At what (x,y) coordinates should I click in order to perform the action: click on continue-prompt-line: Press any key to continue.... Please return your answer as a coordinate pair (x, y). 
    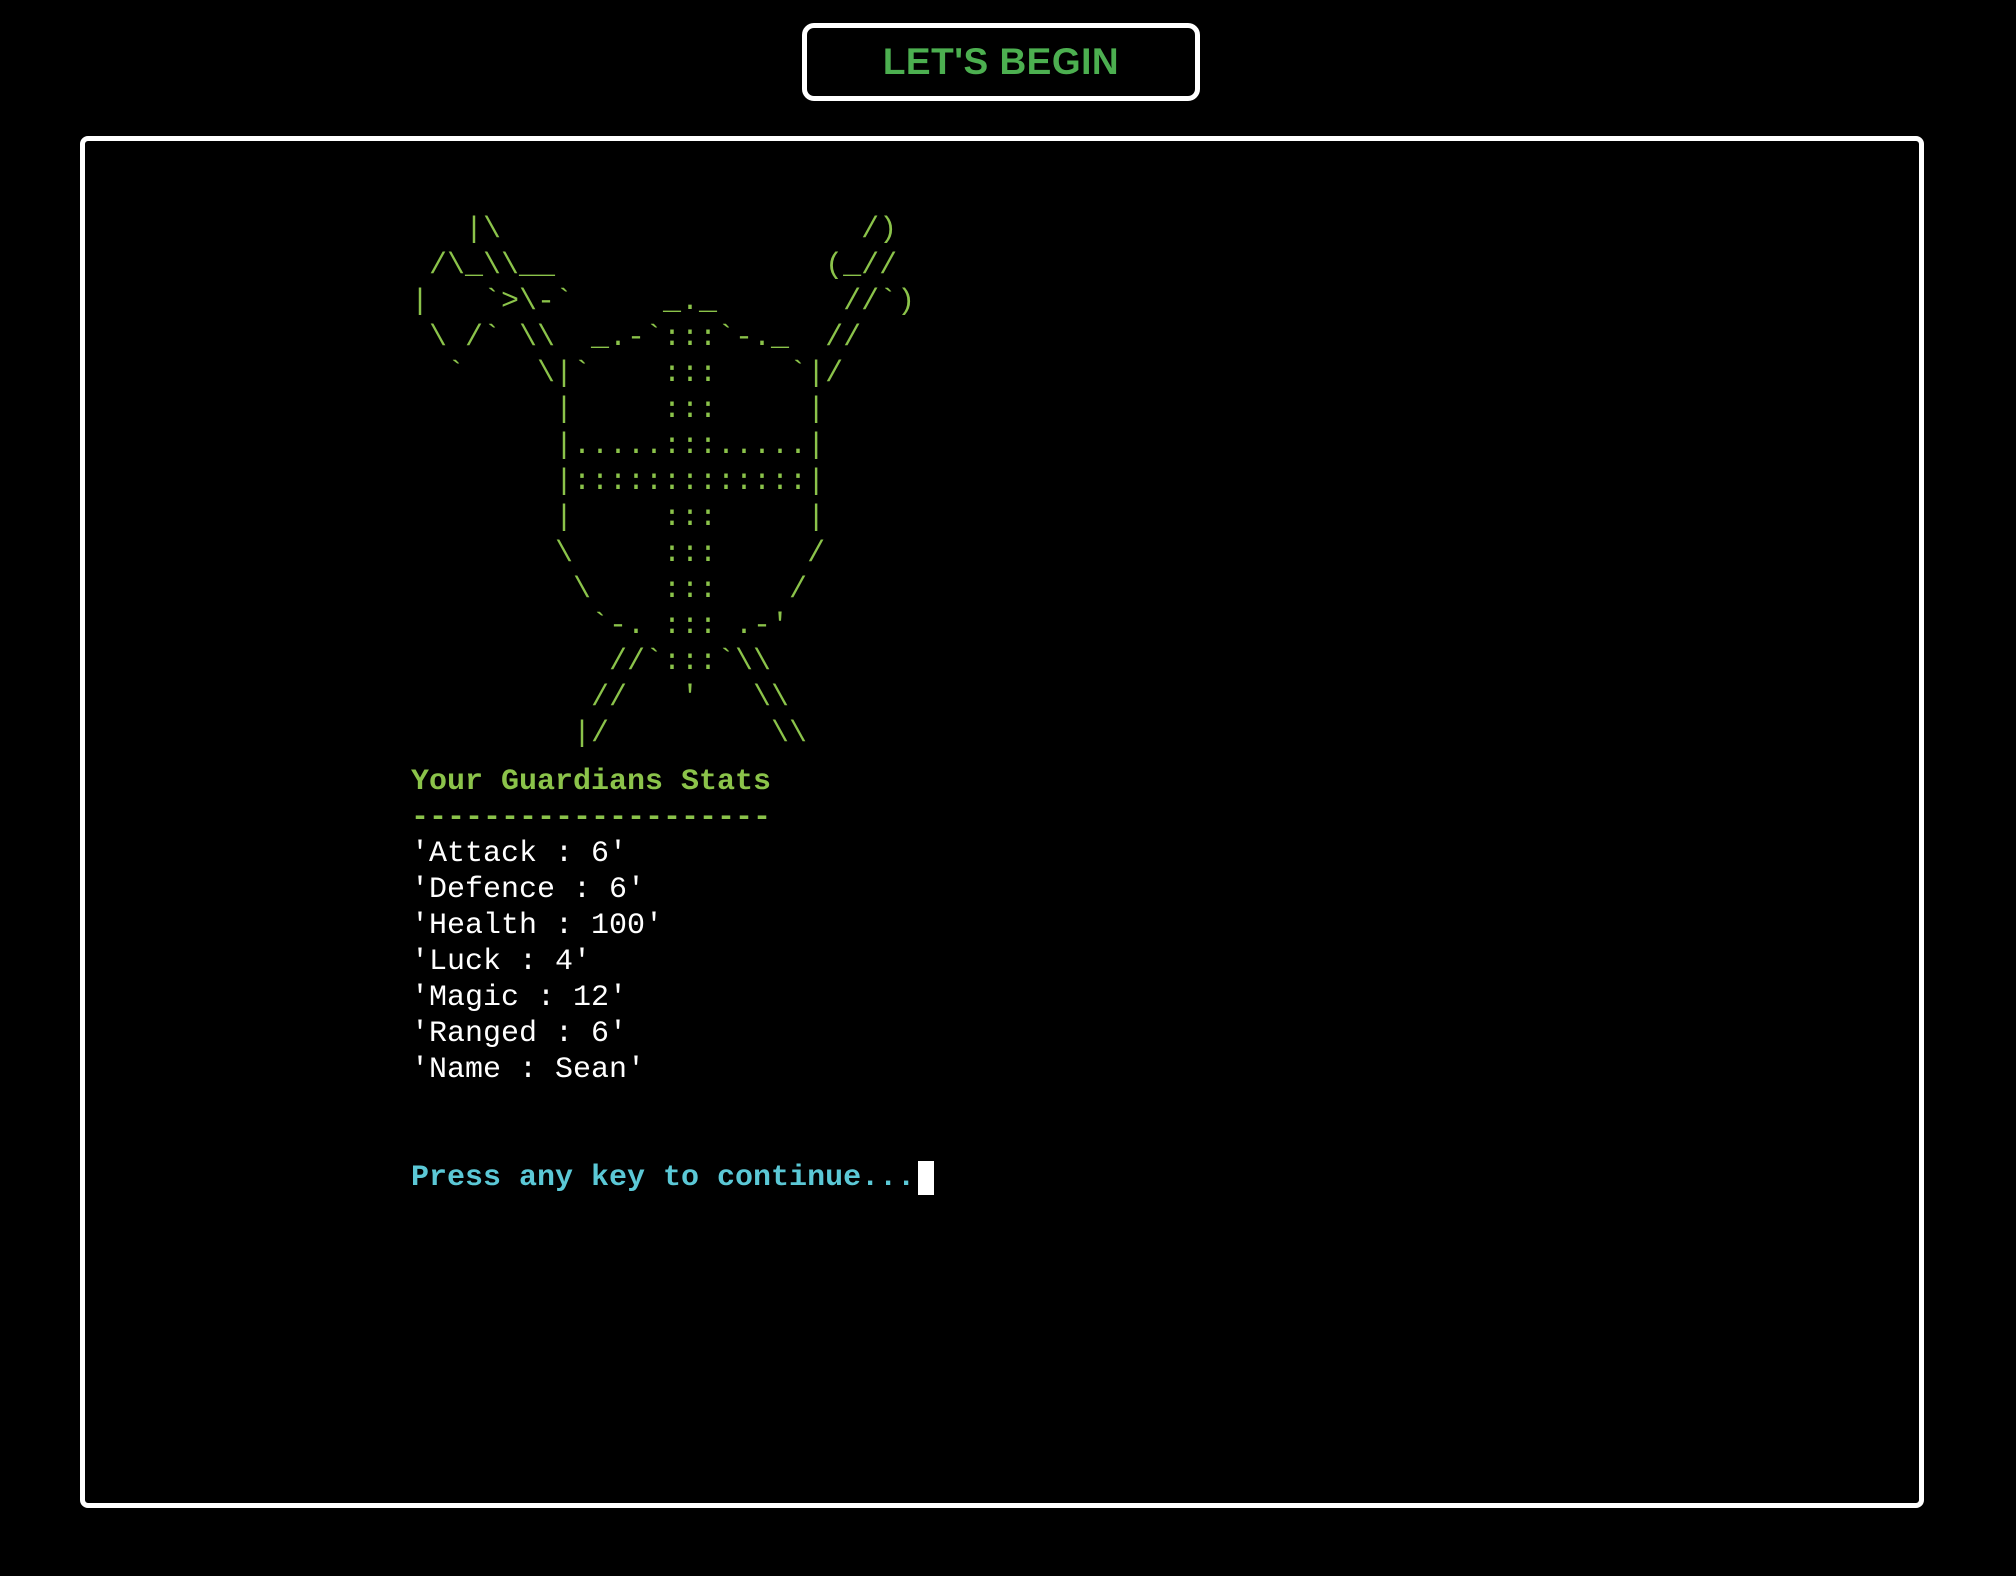
    Looking at the image, I should click on (673, 1178).